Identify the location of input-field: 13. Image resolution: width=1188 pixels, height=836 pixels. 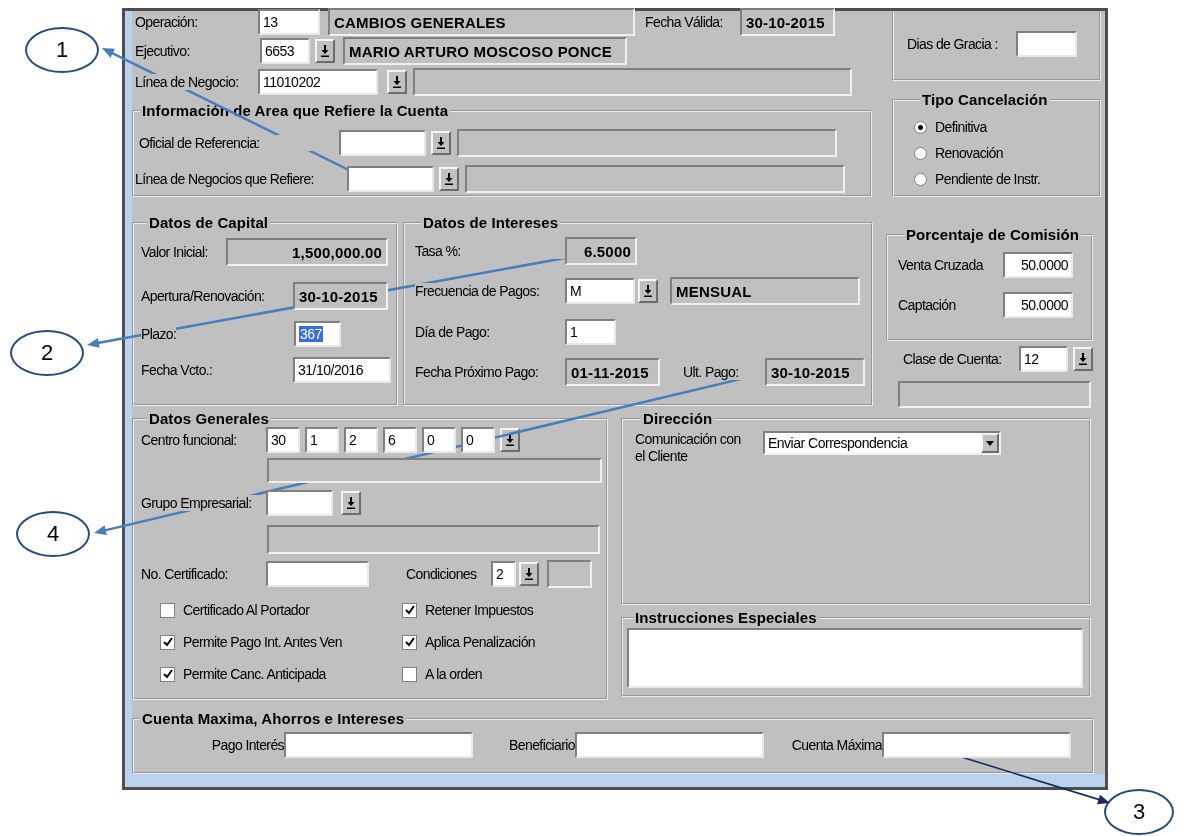
(289, 22).